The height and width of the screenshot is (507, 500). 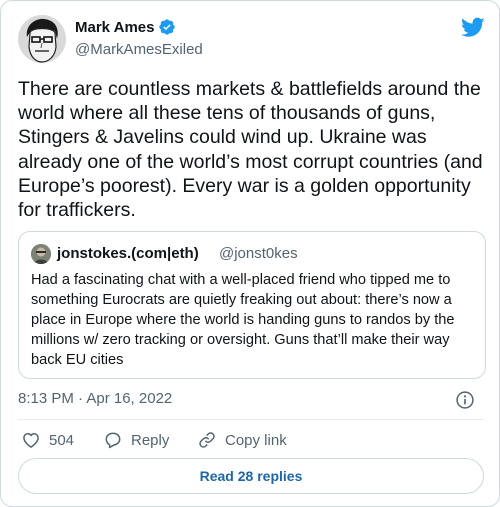 I want to click on quoted-author-name: jonstokes.(com|eth), so click(x=128, y=253).